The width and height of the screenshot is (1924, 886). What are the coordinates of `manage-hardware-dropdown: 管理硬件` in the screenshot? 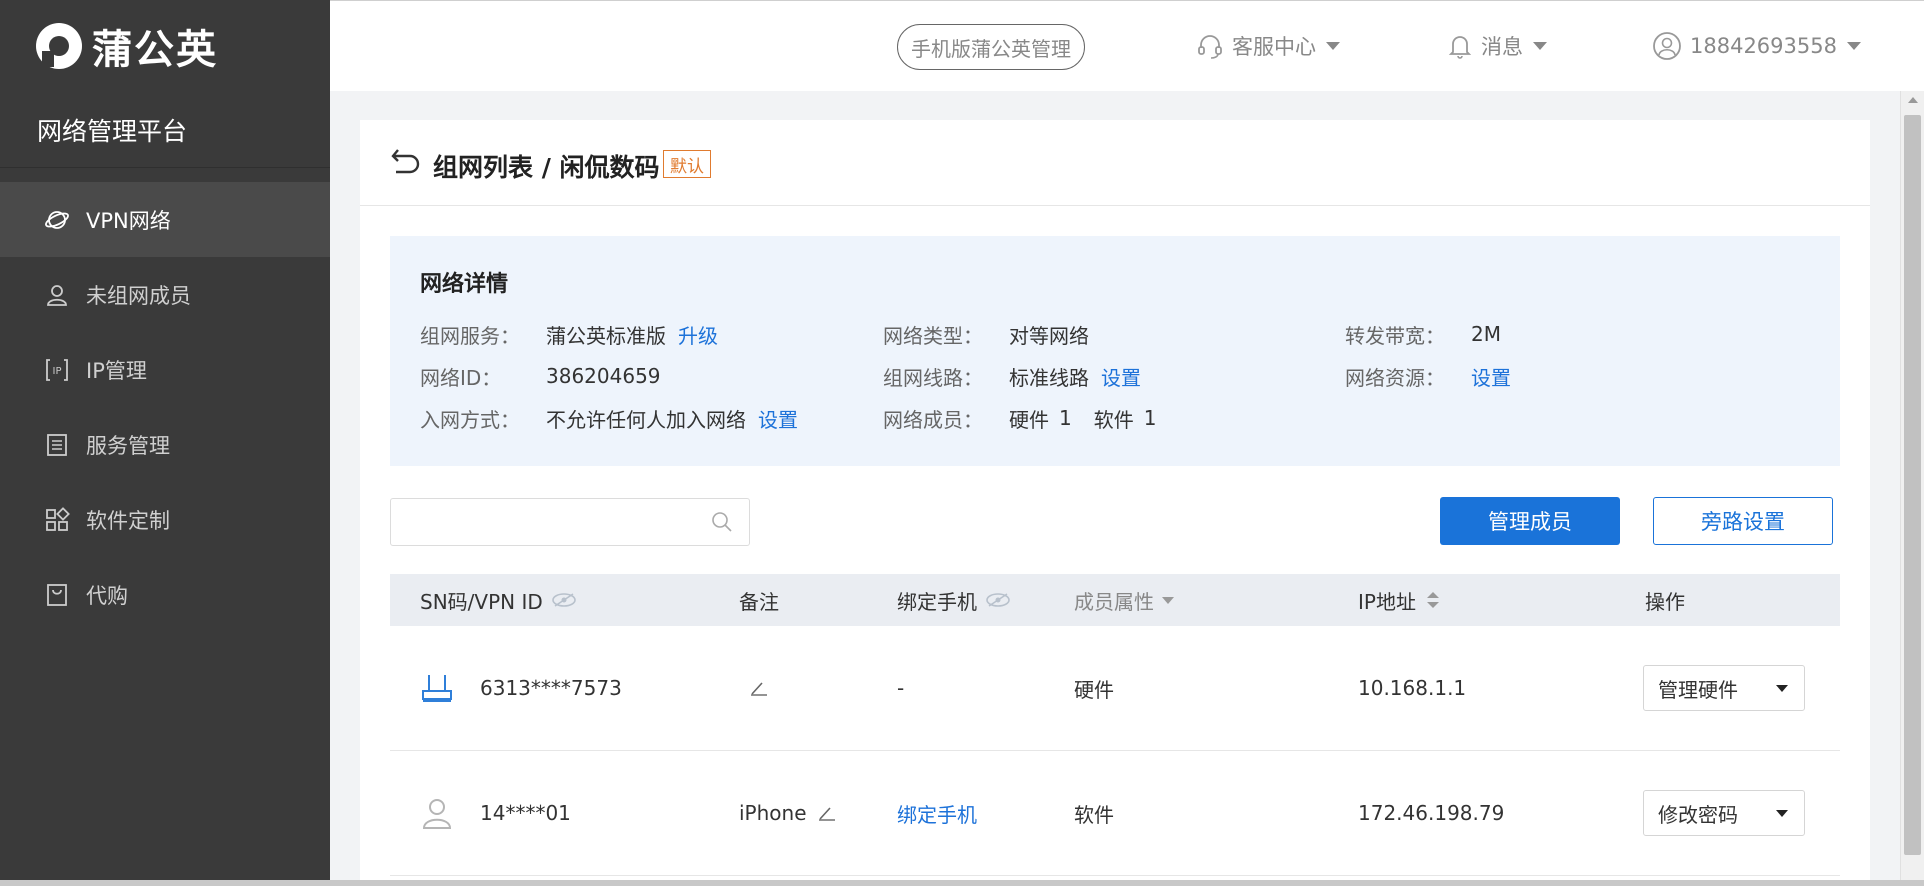 It's located at (1724, 688).